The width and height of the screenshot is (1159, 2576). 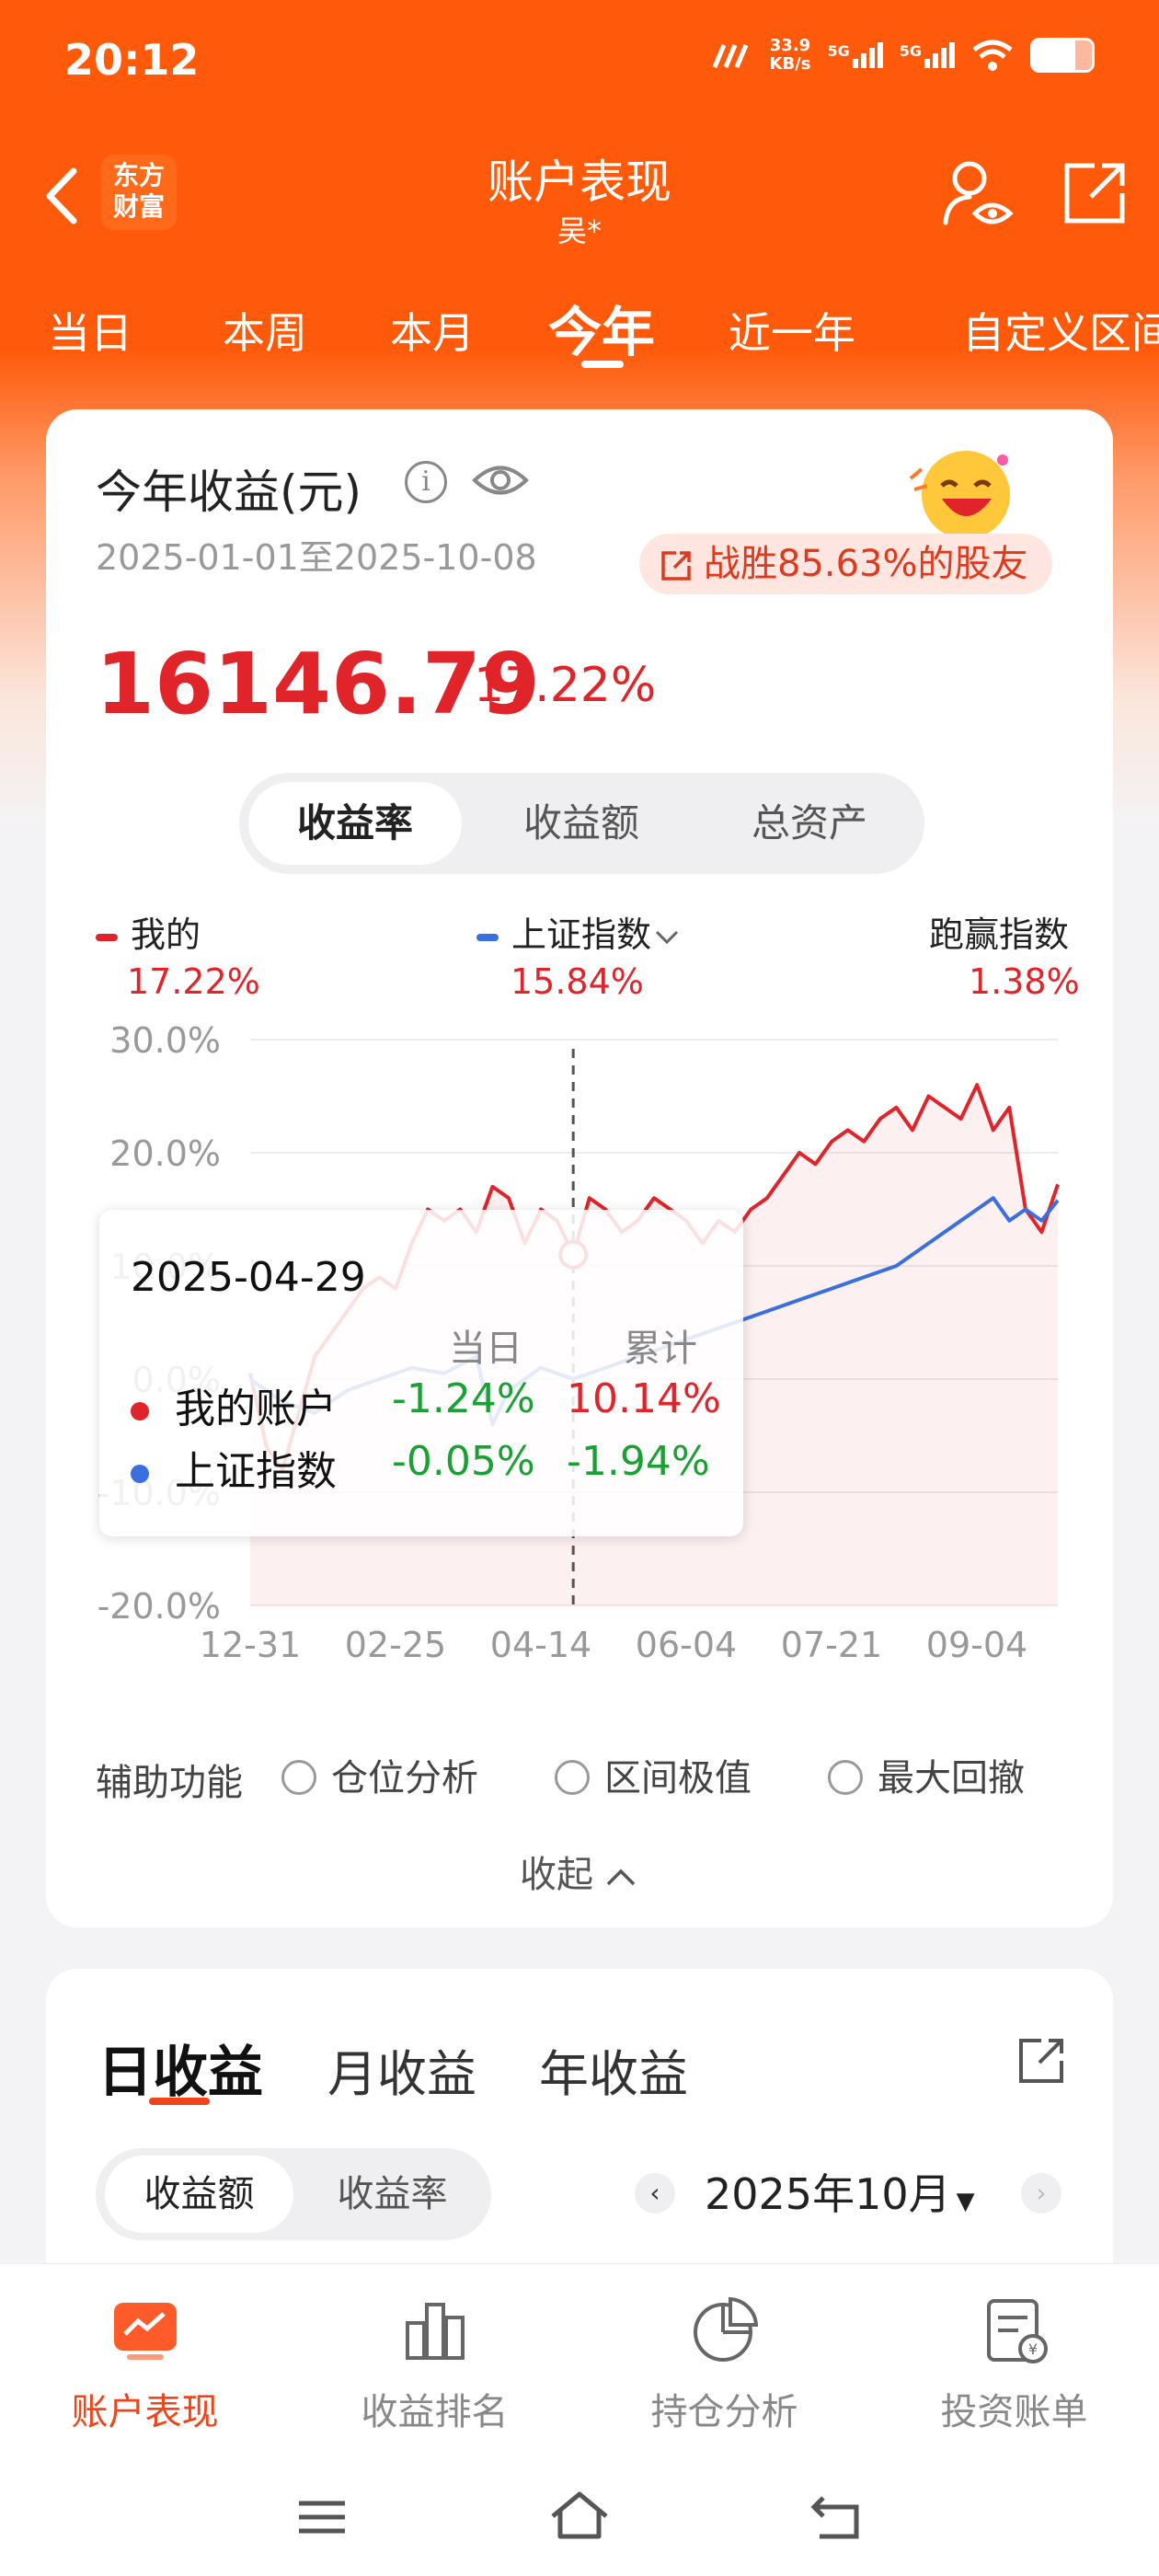 I want to click on tooltip-mine-day: -1.24%, so click(x=463, y=1398).